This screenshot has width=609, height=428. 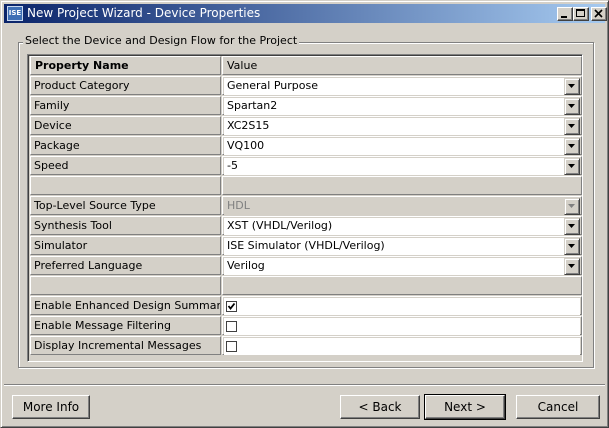 What do you see at coordinates (238, 205) in the screenshot?
I see `dropdown-selected-value: HDL` at bounding box center [238, 205].